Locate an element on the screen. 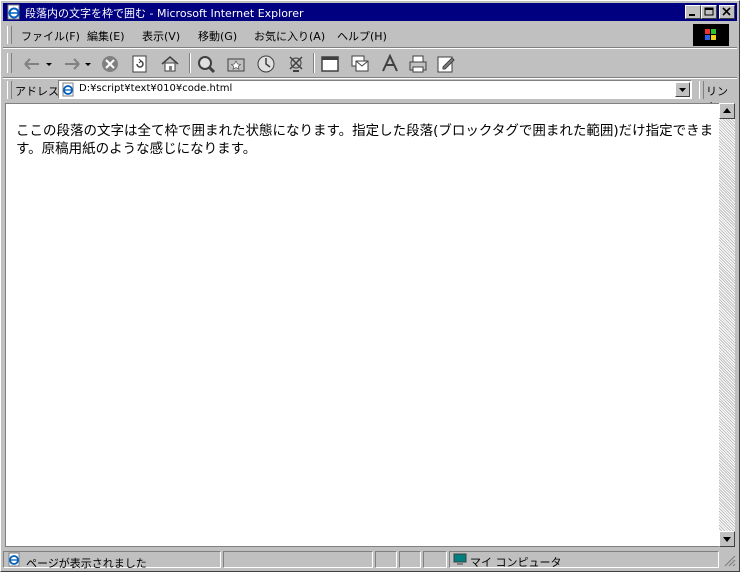 This screenshot has height=572, width=740. refresh-icon is located at coordinates (140, 64).